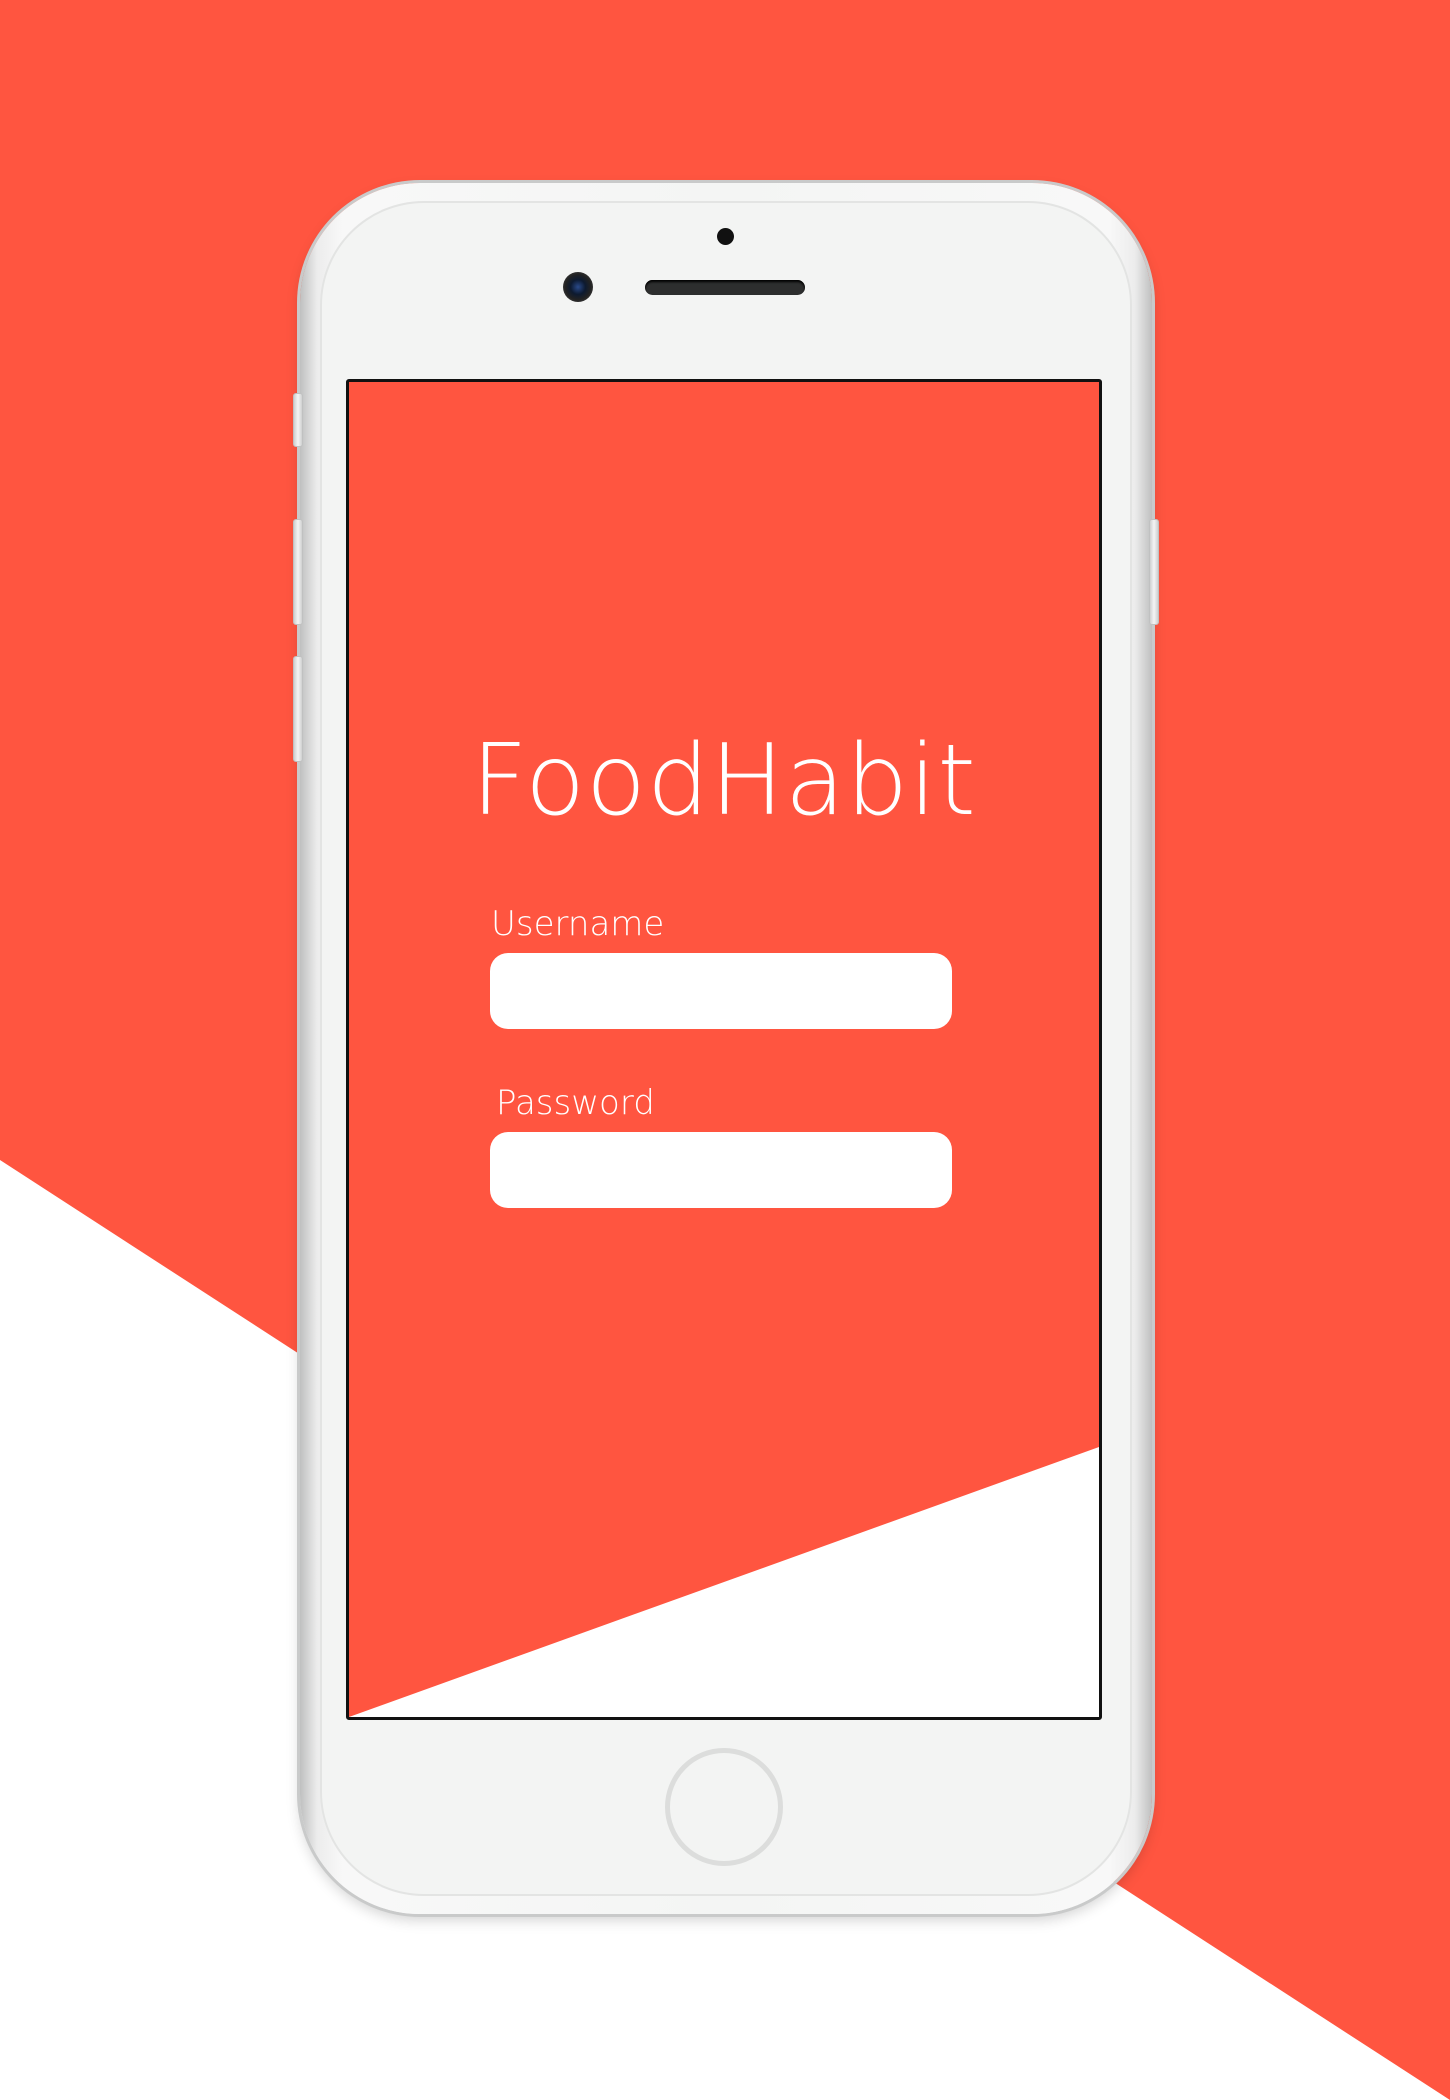 This screenshot has width=1450, height=2100. Describe the element at coordinates (575, 1103) in the screenshot. I see `password-label: Password` at that location.